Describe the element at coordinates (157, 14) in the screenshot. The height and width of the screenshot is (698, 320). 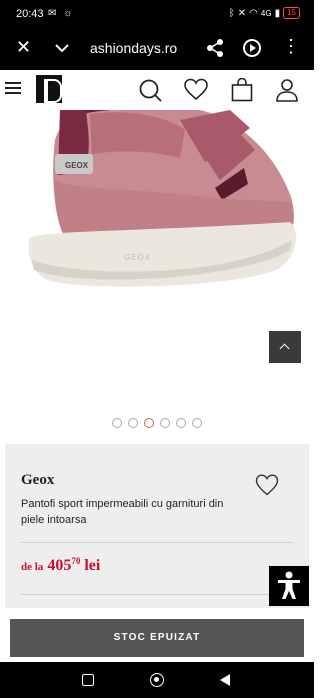
I see `status-bar: 20:43 ✉ ☼ ᛒ ✕ ◠ 4G ▮ 15` at that location.